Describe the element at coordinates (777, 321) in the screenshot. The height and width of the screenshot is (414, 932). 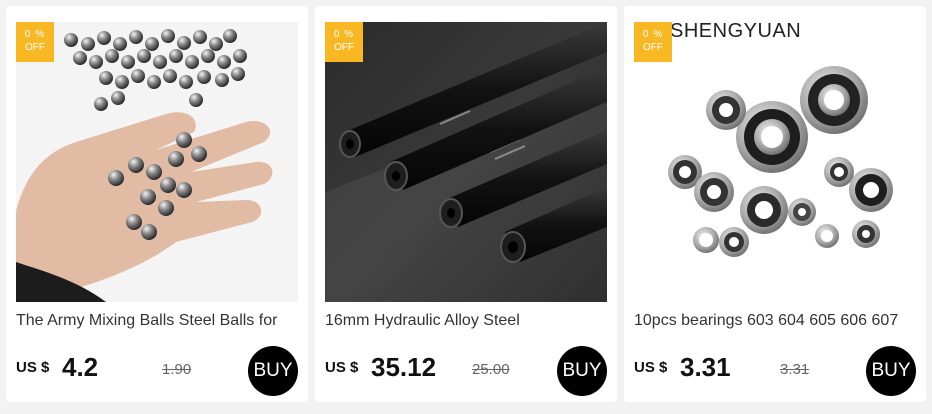
I see `product-title: 10pcs bearings 603 604 605 606 607` at that location.